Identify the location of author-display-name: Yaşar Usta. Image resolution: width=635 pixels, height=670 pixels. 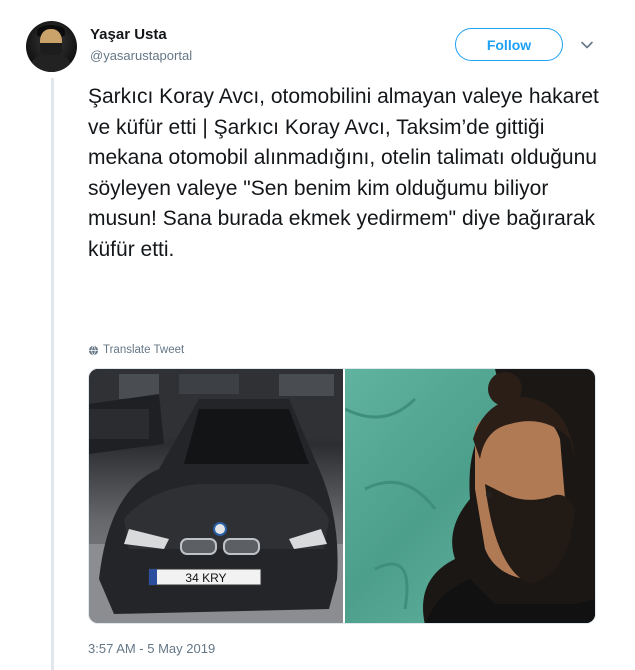
(128, 34).